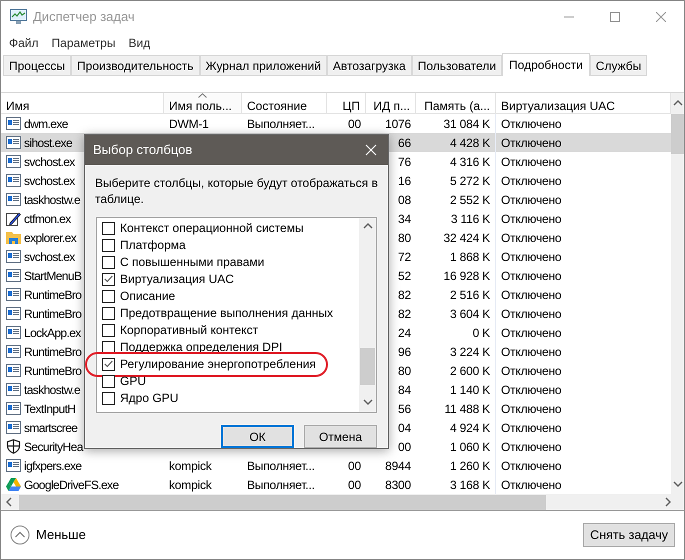  What do you see at coordinates (71, 485) in the screenshot?
I see `table-cell-text: GoogleDriveFS.exe` at bounding box center [71, 485].